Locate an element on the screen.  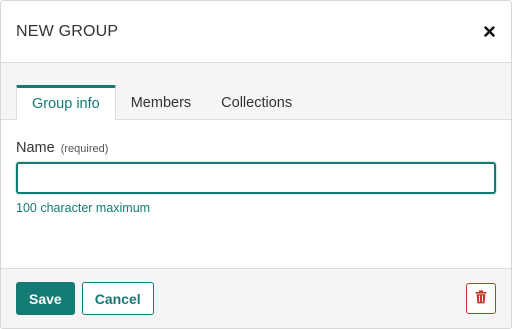
tab-members: Members is located at coordinates (161, 102).